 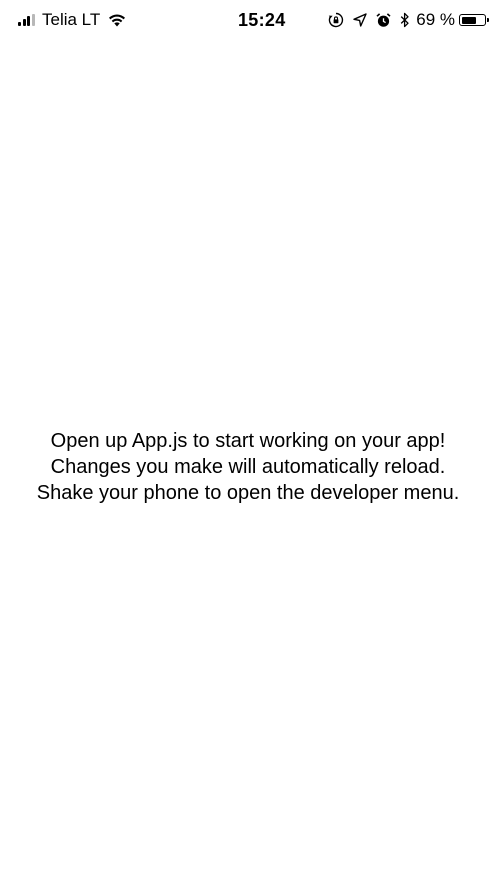 I want to click on battery-fill, so click(x=468, y=20).